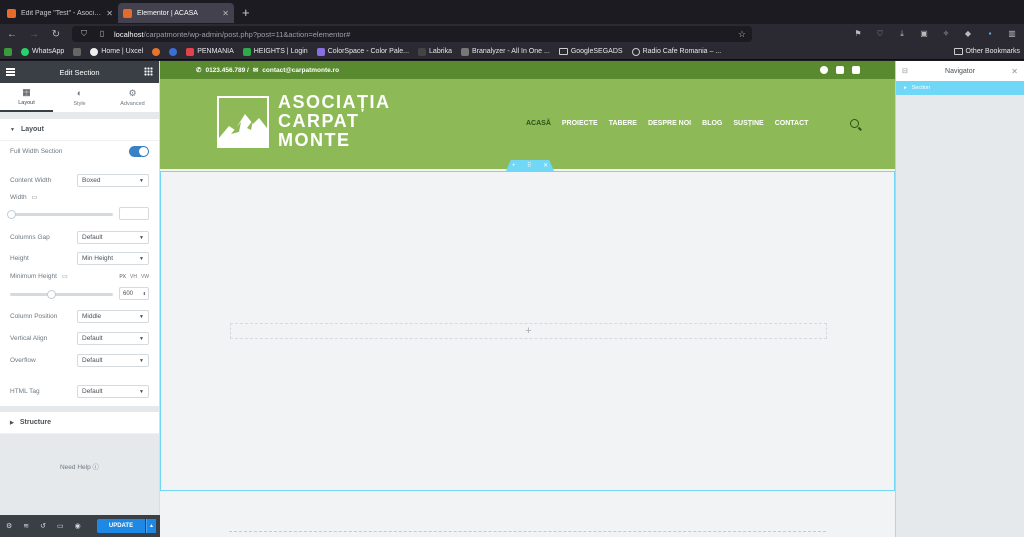 The height and width of the screenshot is (537, 1024). I want to click on menu-item-proiecte: PROIECTE, so click(580, 123).